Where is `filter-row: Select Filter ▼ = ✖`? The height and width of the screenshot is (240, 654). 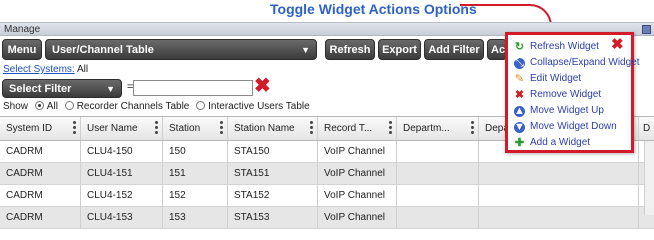
filter-row: Select Filter ▼ = ✖ is located at coordinates (142, 87).